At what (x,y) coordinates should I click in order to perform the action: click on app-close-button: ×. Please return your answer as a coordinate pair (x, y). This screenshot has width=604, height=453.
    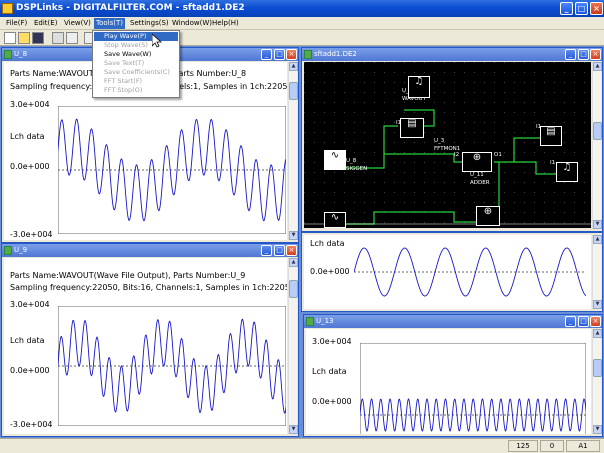
    Looking at the image, I should click on (596, 8).